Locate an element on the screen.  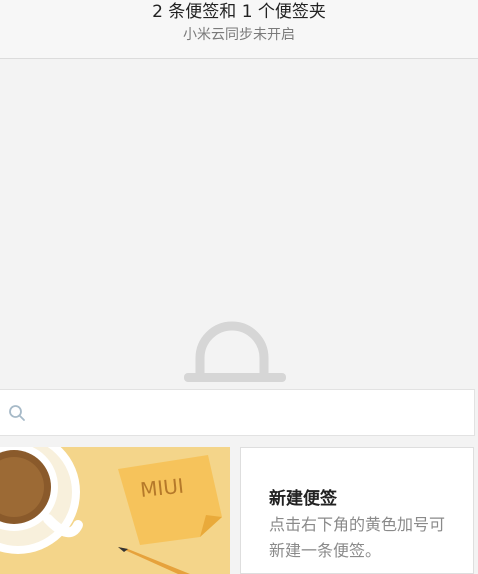
page-title: 2 条便签和 1 个便签夹 is located at coordinates (239, 12).